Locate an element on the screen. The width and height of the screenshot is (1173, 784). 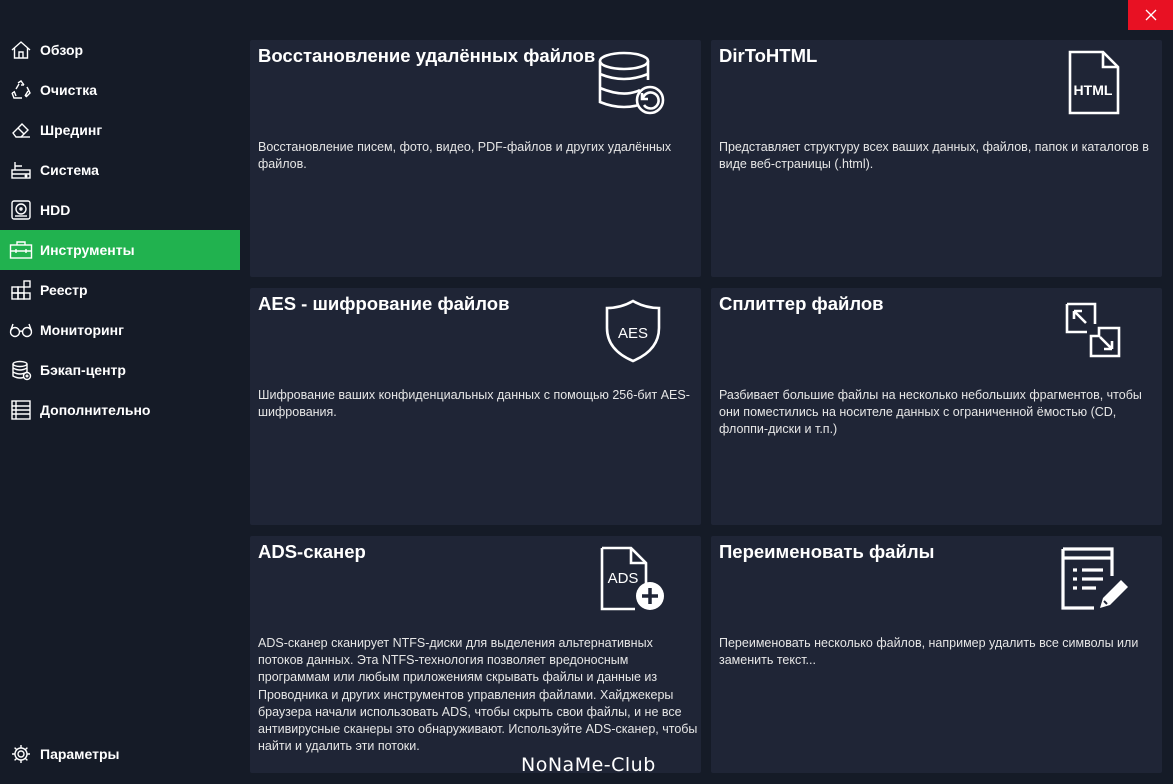
sidebar-item-label: Обзор is located at coordinates (62, 50).